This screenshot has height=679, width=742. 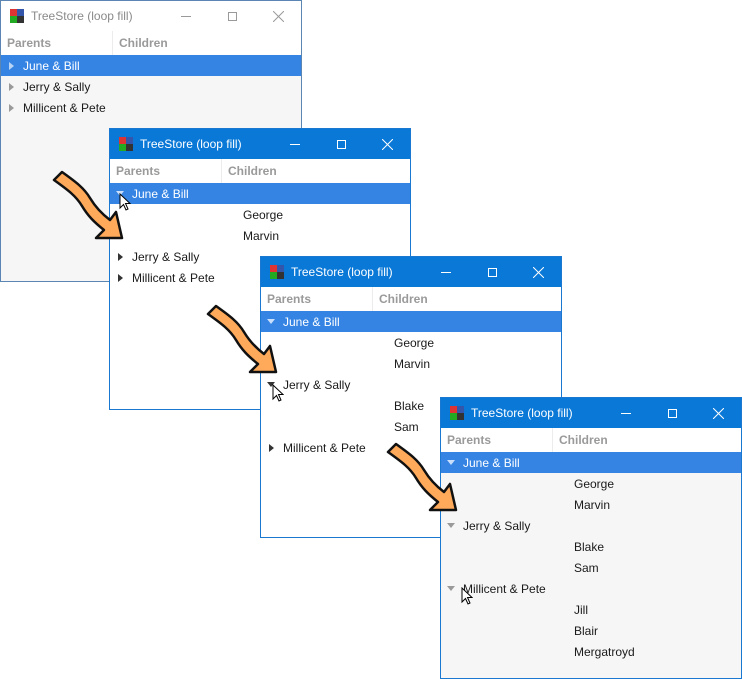 I want to click on tree-row-child: Blair, so click(x=591, y=630).